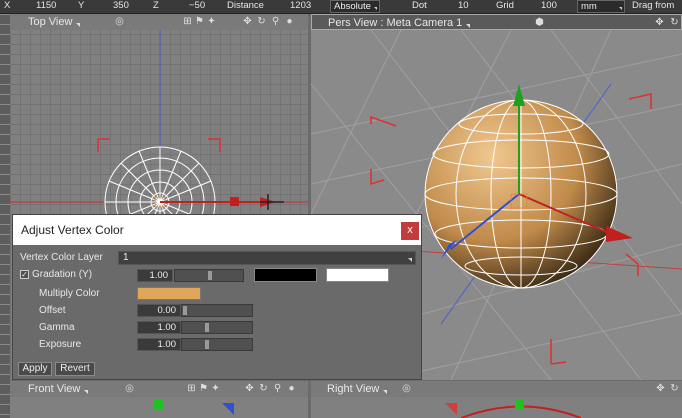  What do you see at coordinates (217, 344) in the screenshot?
I see `exposure-slider` at bounding box center [217, 344].